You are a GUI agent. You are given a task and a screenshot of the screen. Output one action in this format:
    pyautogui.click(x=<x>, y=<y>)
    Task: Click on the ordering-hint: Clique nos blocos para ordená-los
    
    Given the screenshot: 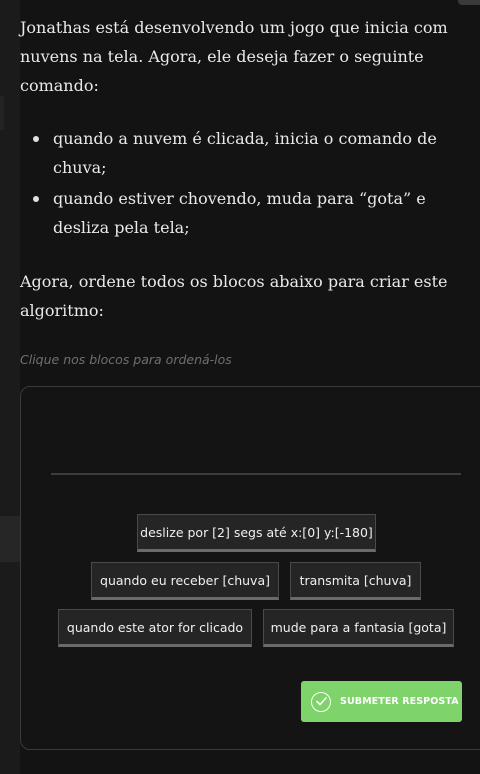 What is the action you would take?
    pyautogui.click(x=126, y=359)
    